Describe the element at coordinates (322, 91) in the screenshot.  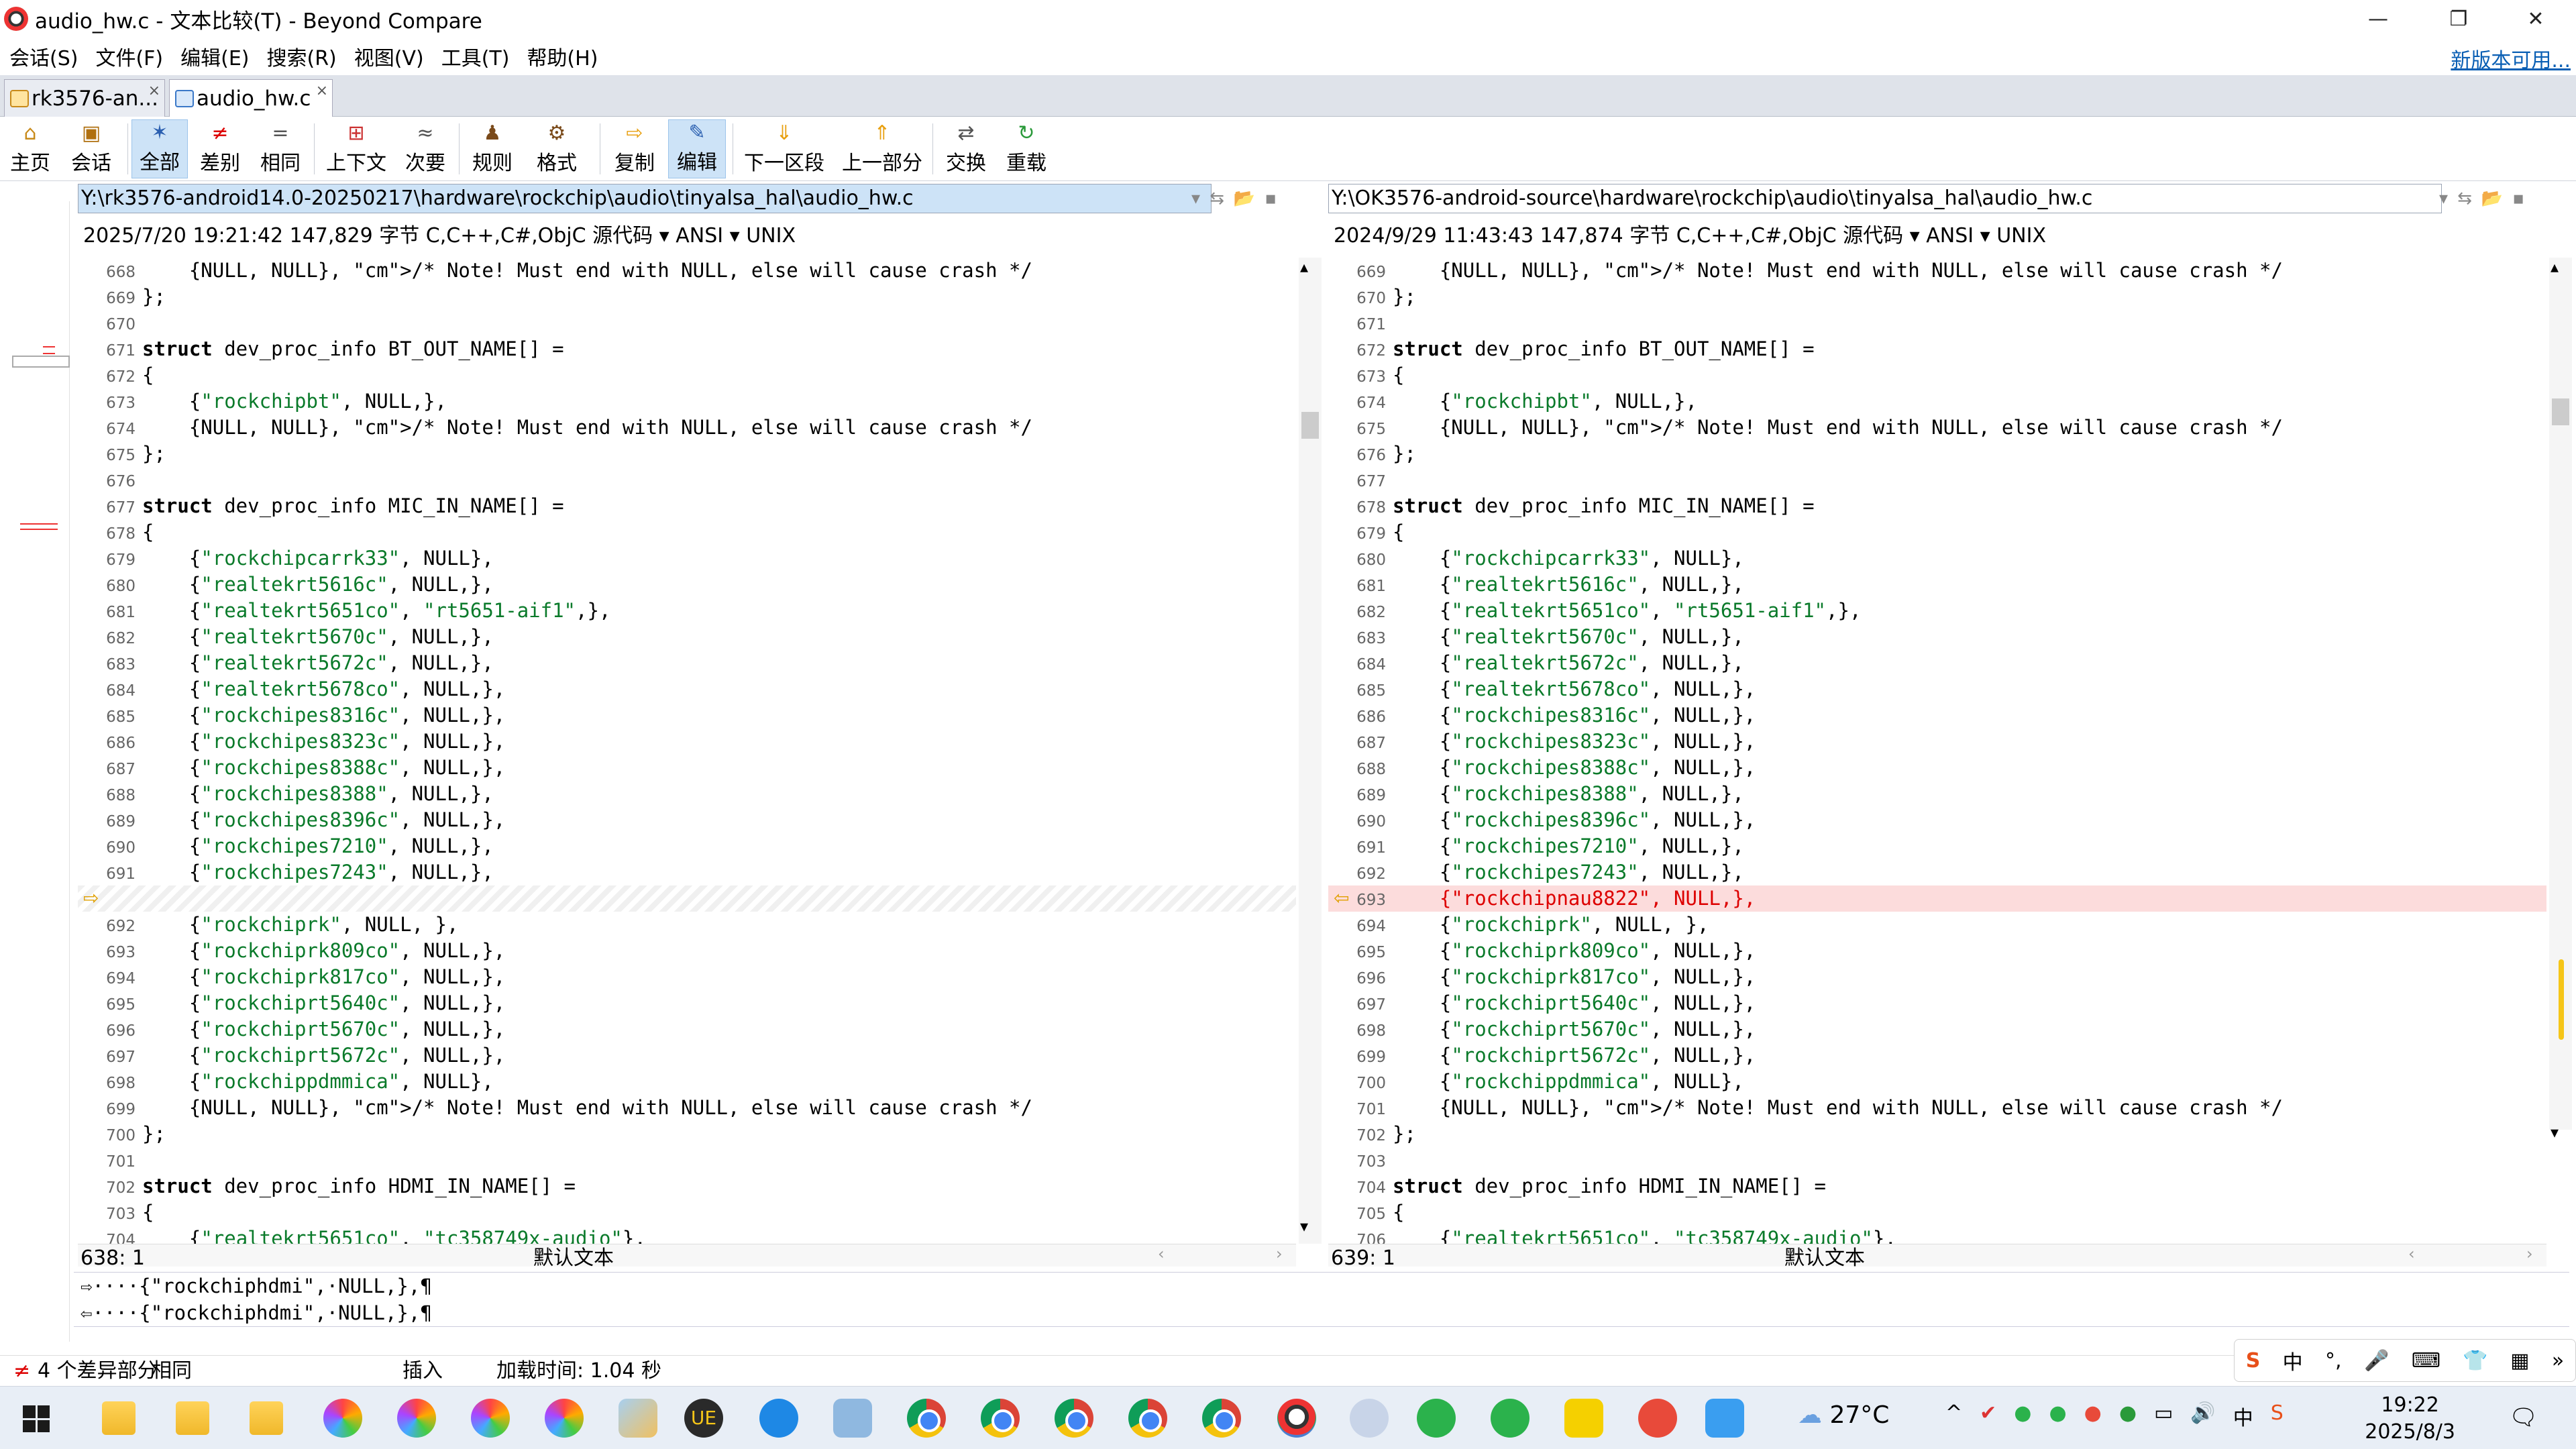
I see `tab-close-icon: ×` at that location.